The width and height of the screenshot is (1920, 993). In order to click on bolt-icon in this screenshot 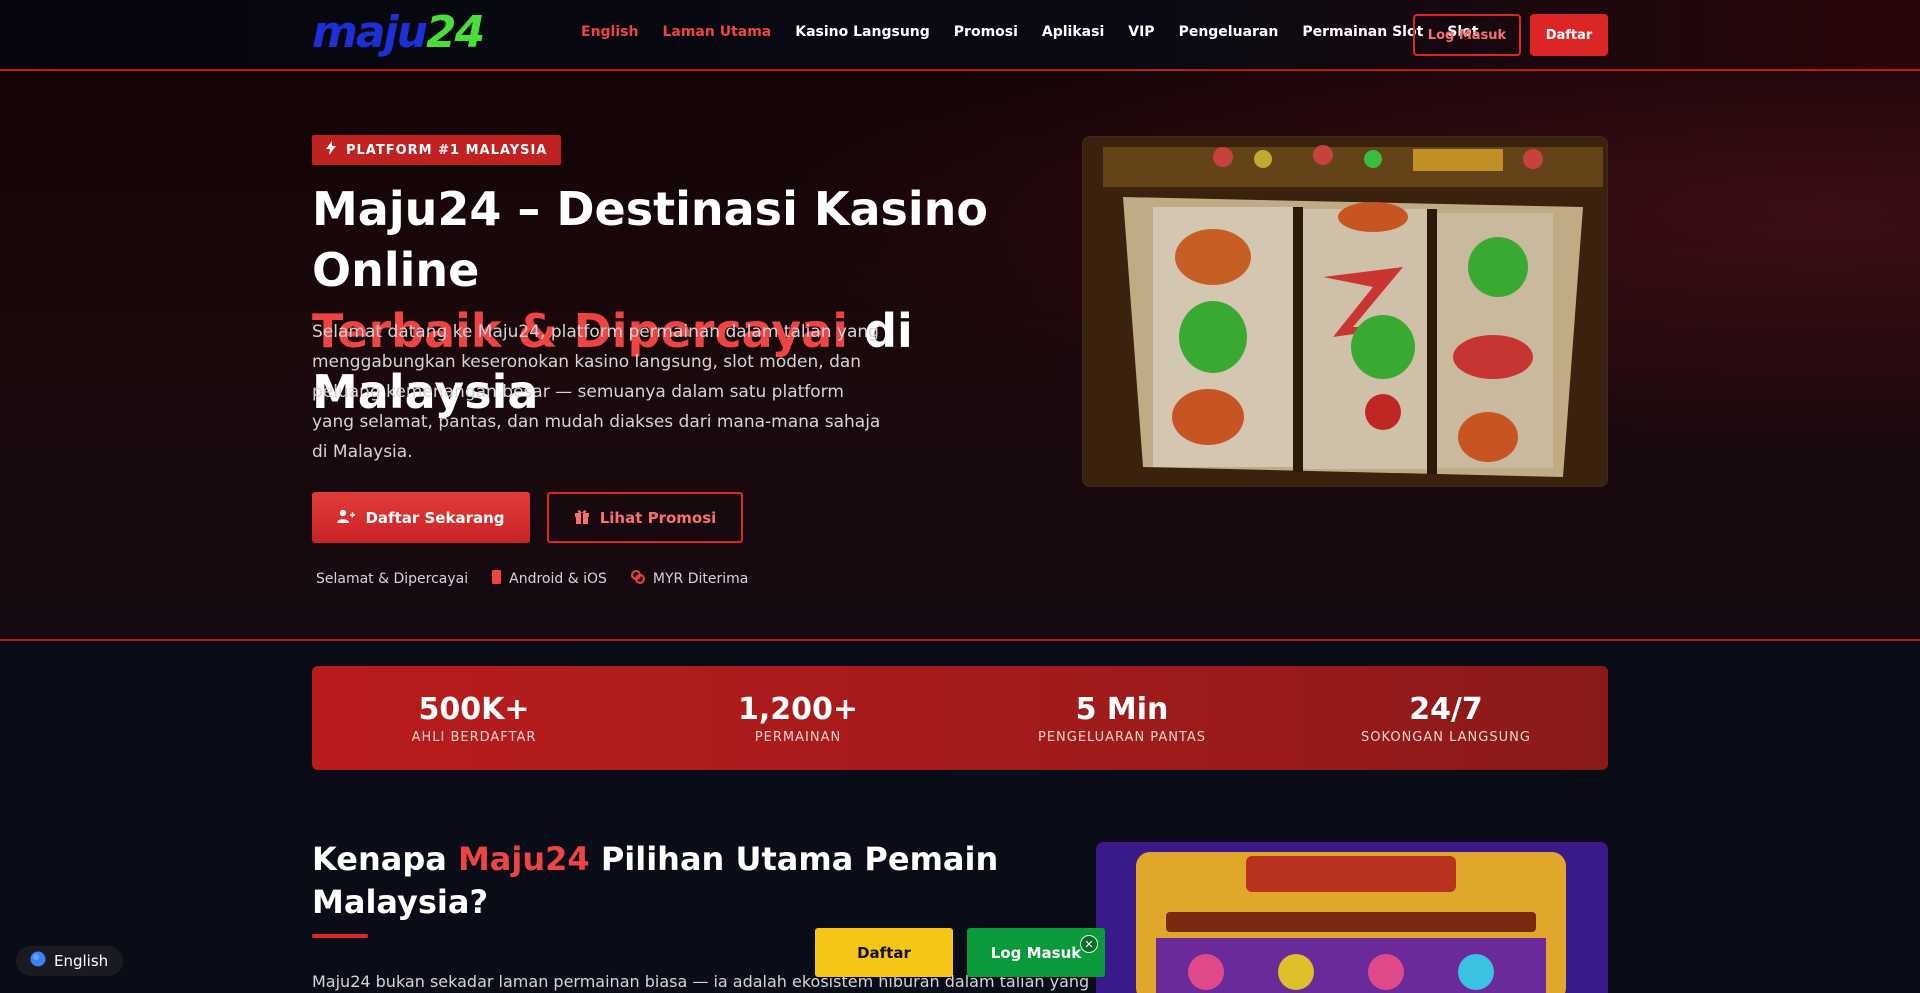, I will do `click(331, 150)`.